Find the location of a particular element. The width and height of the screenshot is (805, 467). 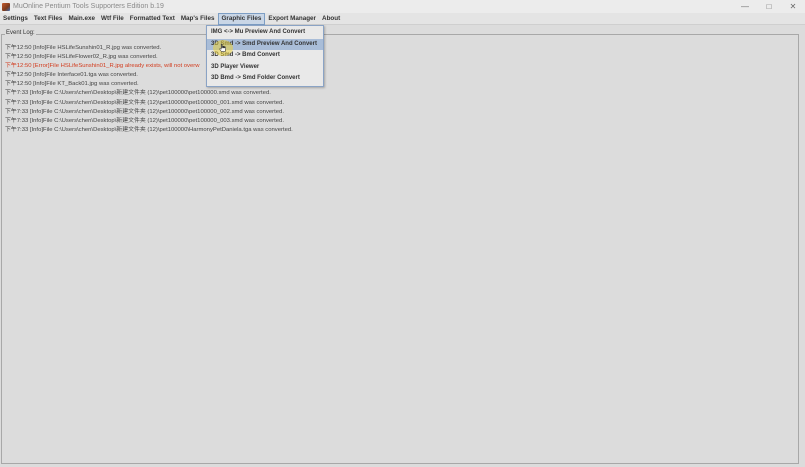

menu-text-files: Text Files is located at coordinates (48, 19).